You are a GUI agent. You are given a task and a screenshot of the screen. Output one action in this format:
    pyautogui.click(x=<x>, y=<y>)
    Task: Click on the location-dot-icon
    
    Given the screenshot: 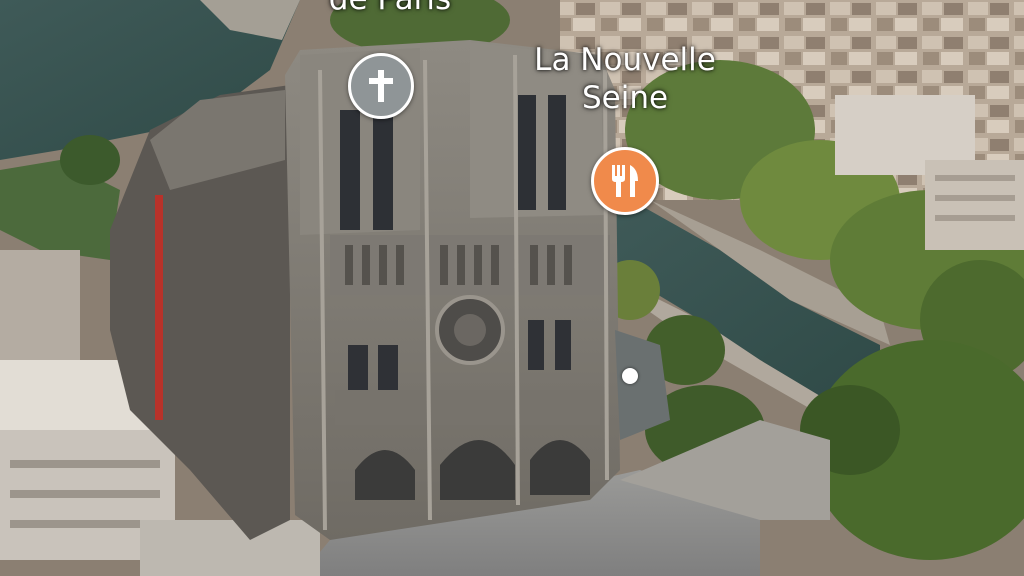 What is the action you would take?
    pyautogui.click(x=630, y=376)
    